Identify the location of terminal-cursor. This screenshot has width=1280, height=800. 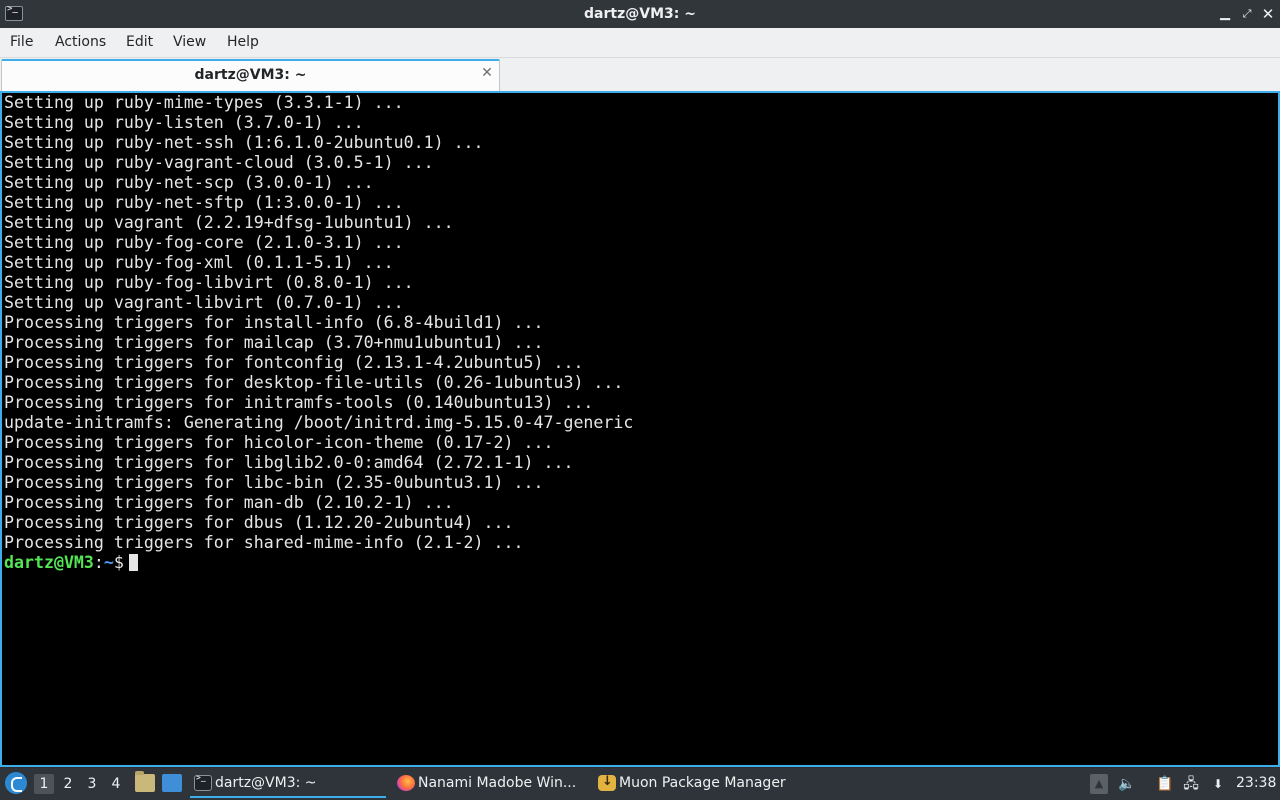
(133, 562).